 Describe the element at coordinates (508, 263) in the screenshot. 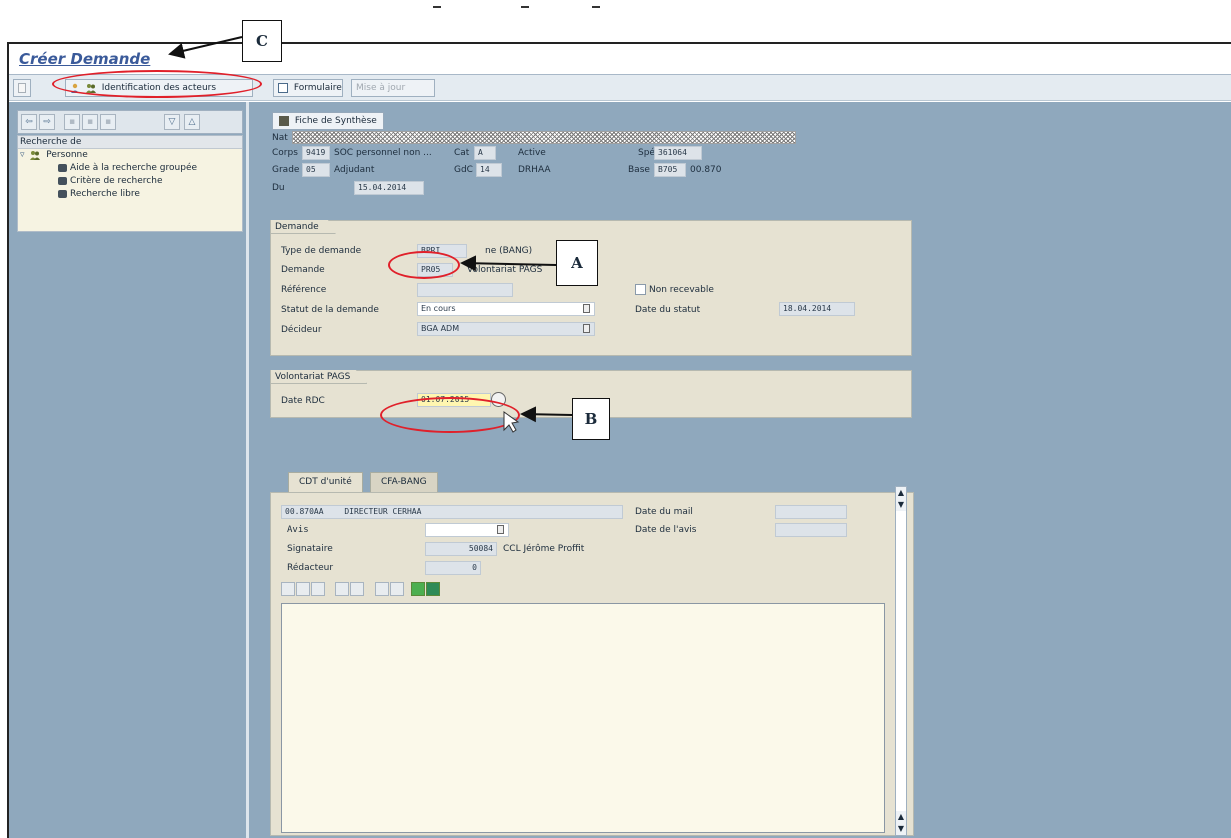

I see `arrow-a` at that location.